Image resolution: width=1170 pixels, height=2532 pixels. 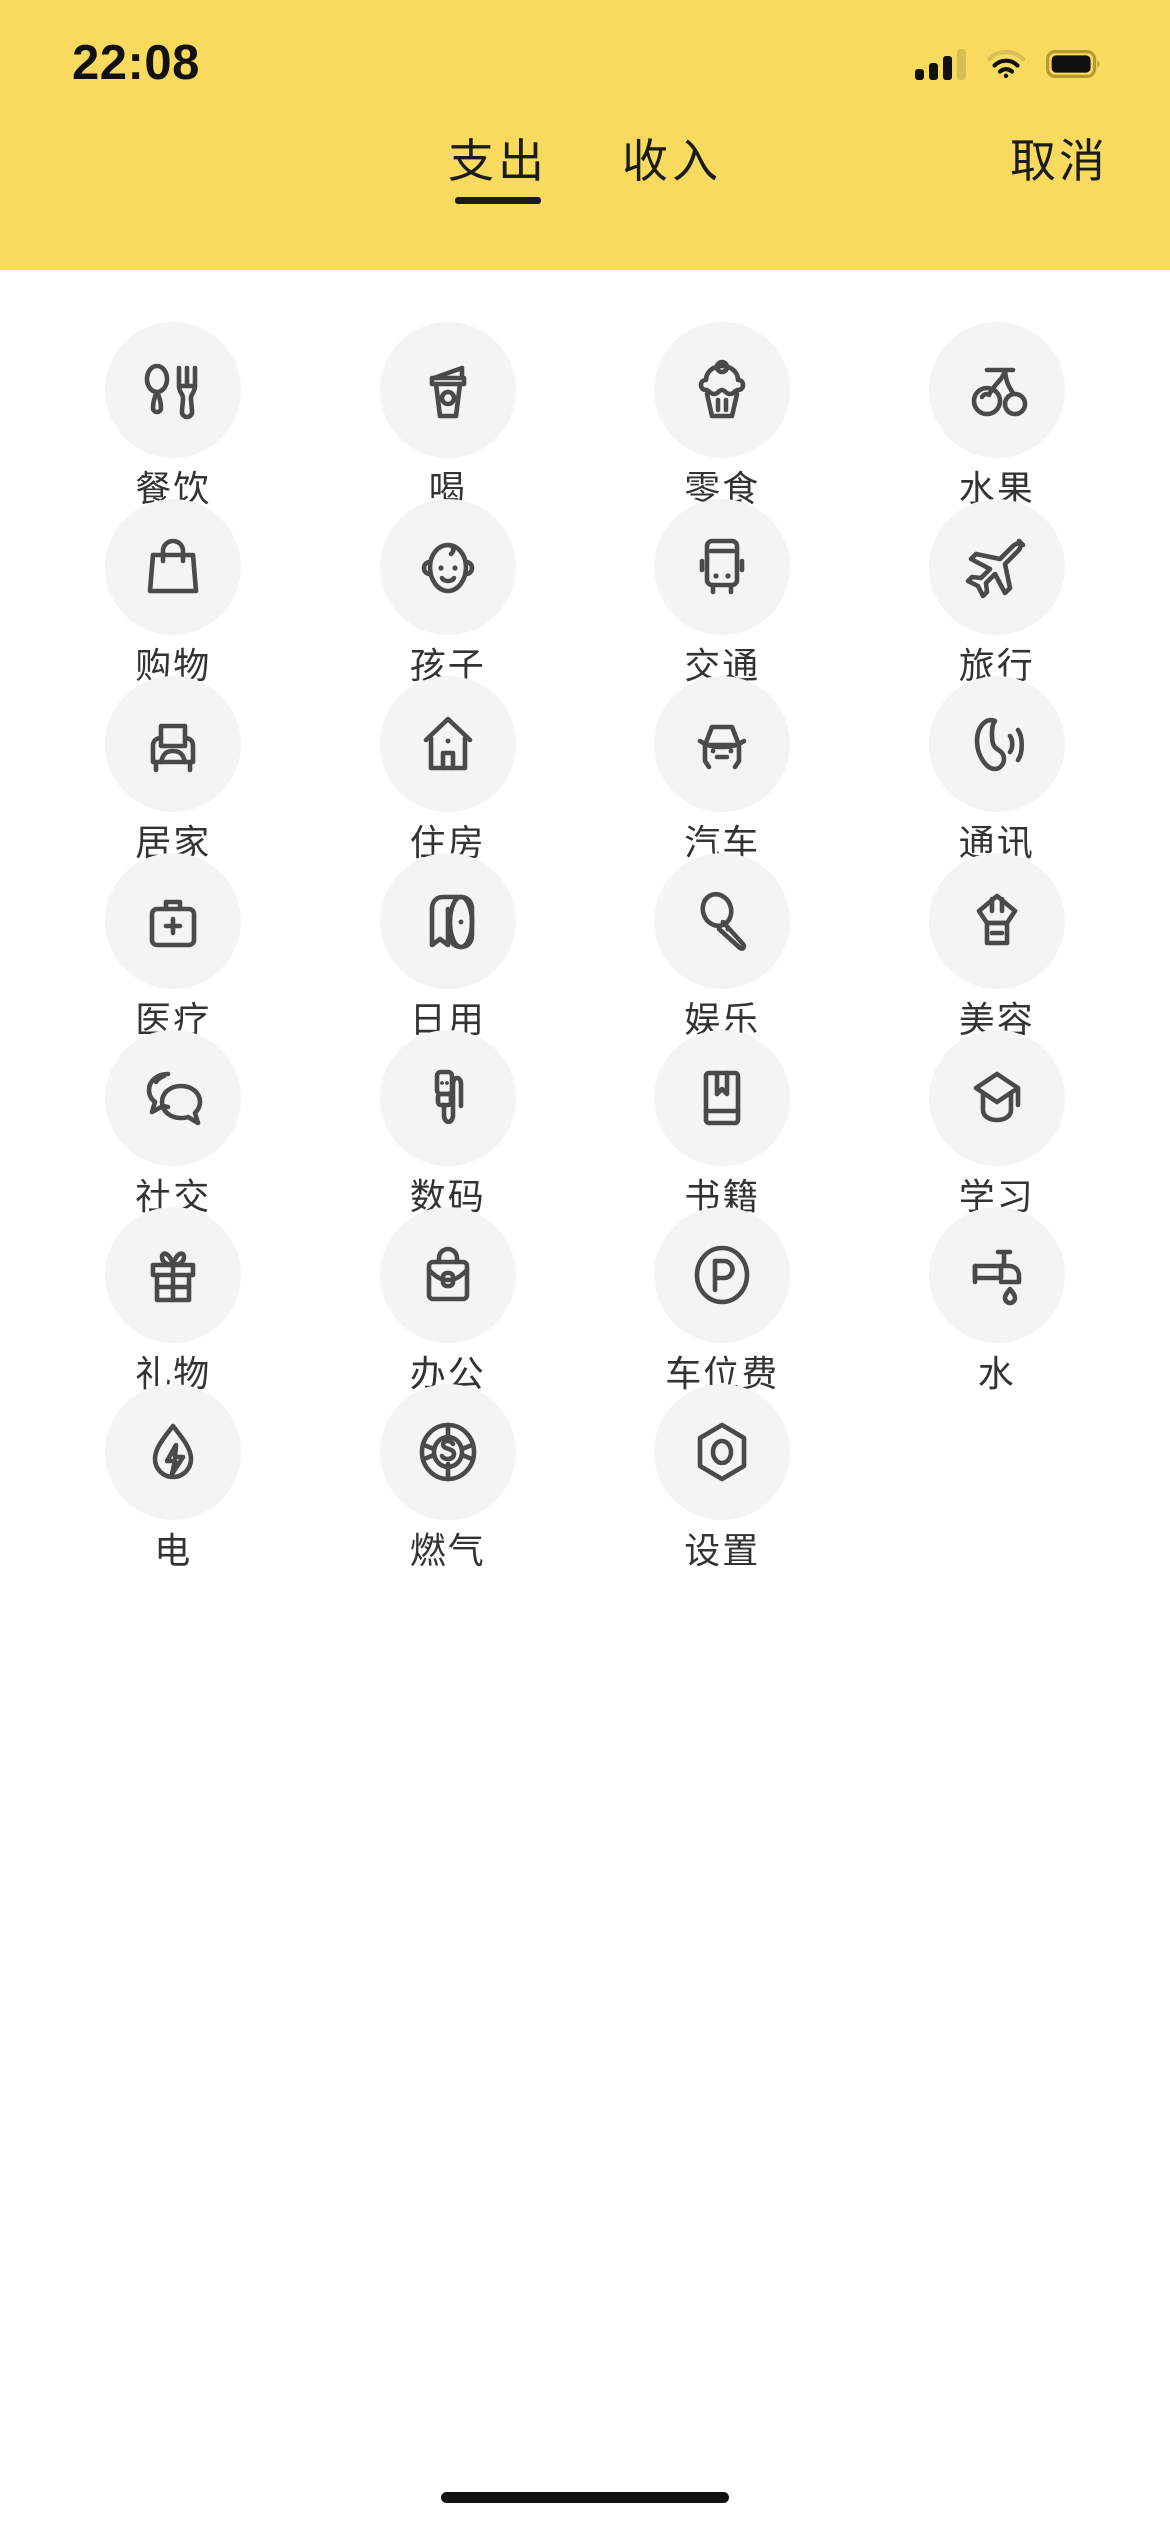 I want to click on coffee-cup-icon, so click(x=448, y=392).